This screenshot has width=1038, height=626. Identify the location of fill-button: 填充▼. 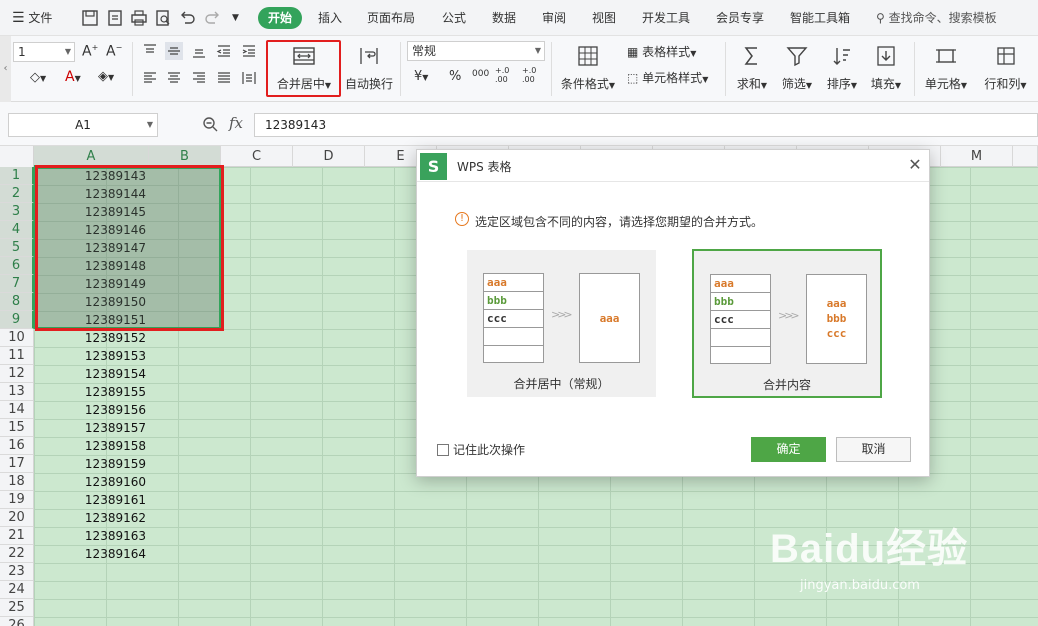
(886, 69).